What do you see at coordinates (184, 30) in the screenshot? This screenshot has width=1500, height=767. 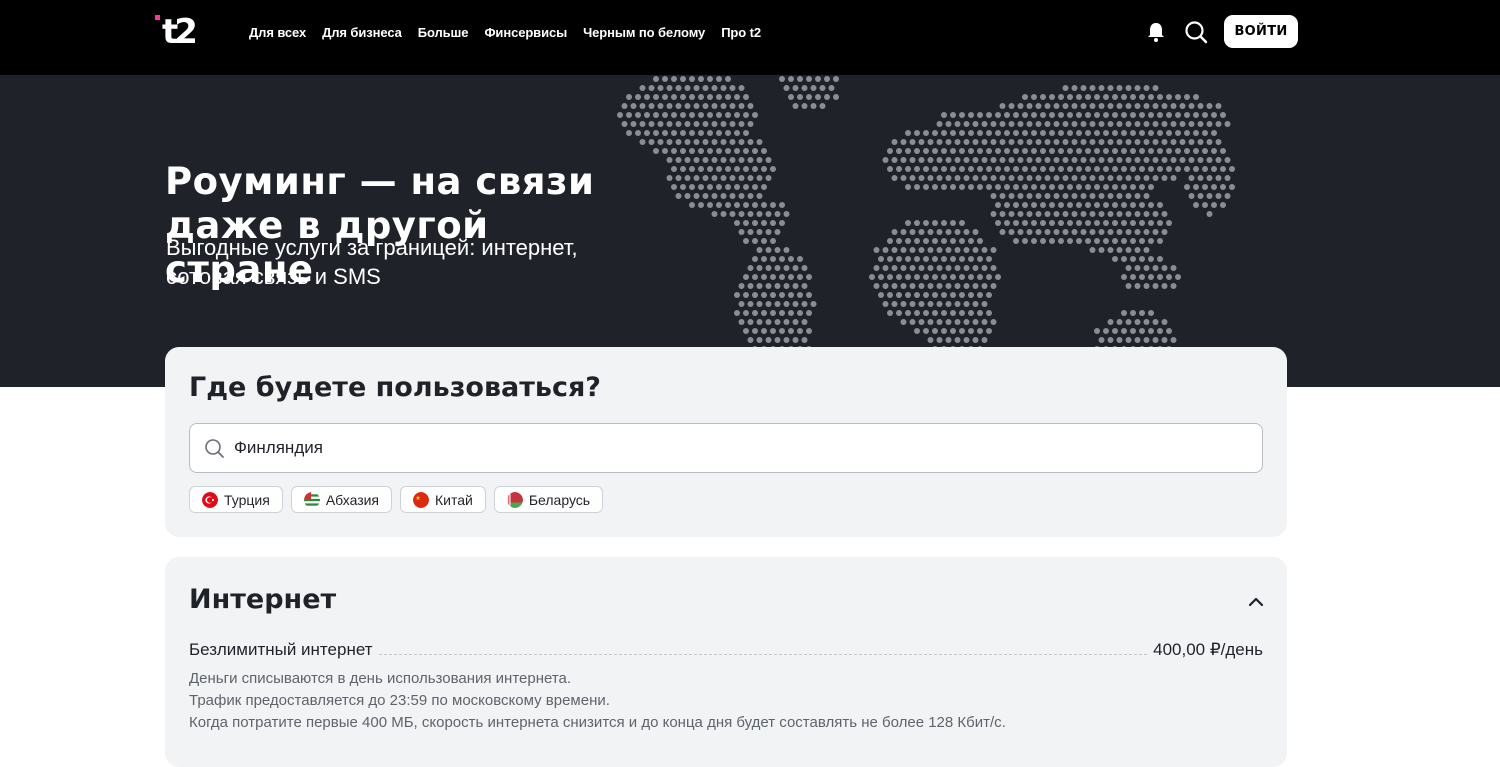 I see `t2-logo: t2` at bounding box center [184, 30].